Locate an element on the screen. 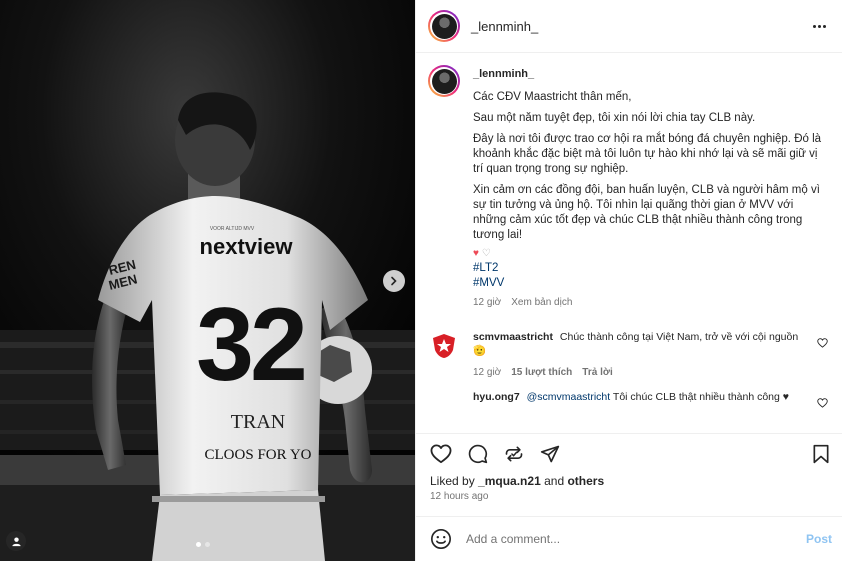  club-crest-icon is located at coordinates (444, 346).